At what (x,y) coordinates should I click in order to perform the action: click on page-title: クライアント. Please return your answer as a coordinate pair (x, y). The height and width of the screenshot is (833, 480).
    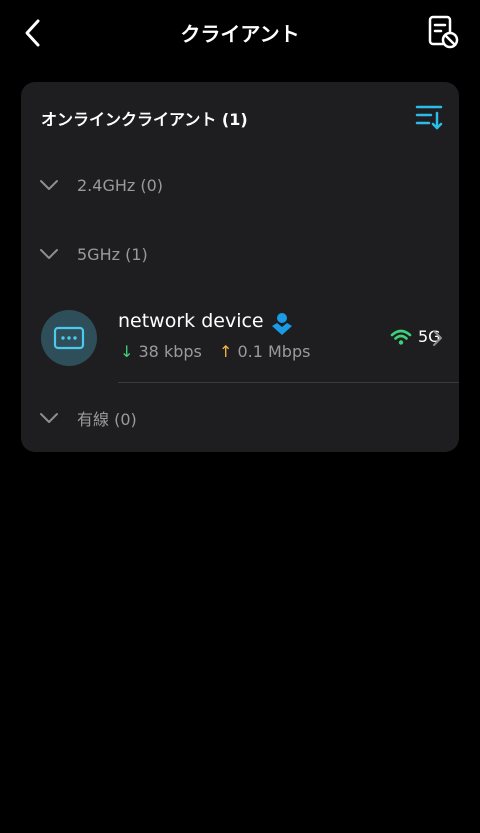
    Looking at the image, I should click on (240, 34).